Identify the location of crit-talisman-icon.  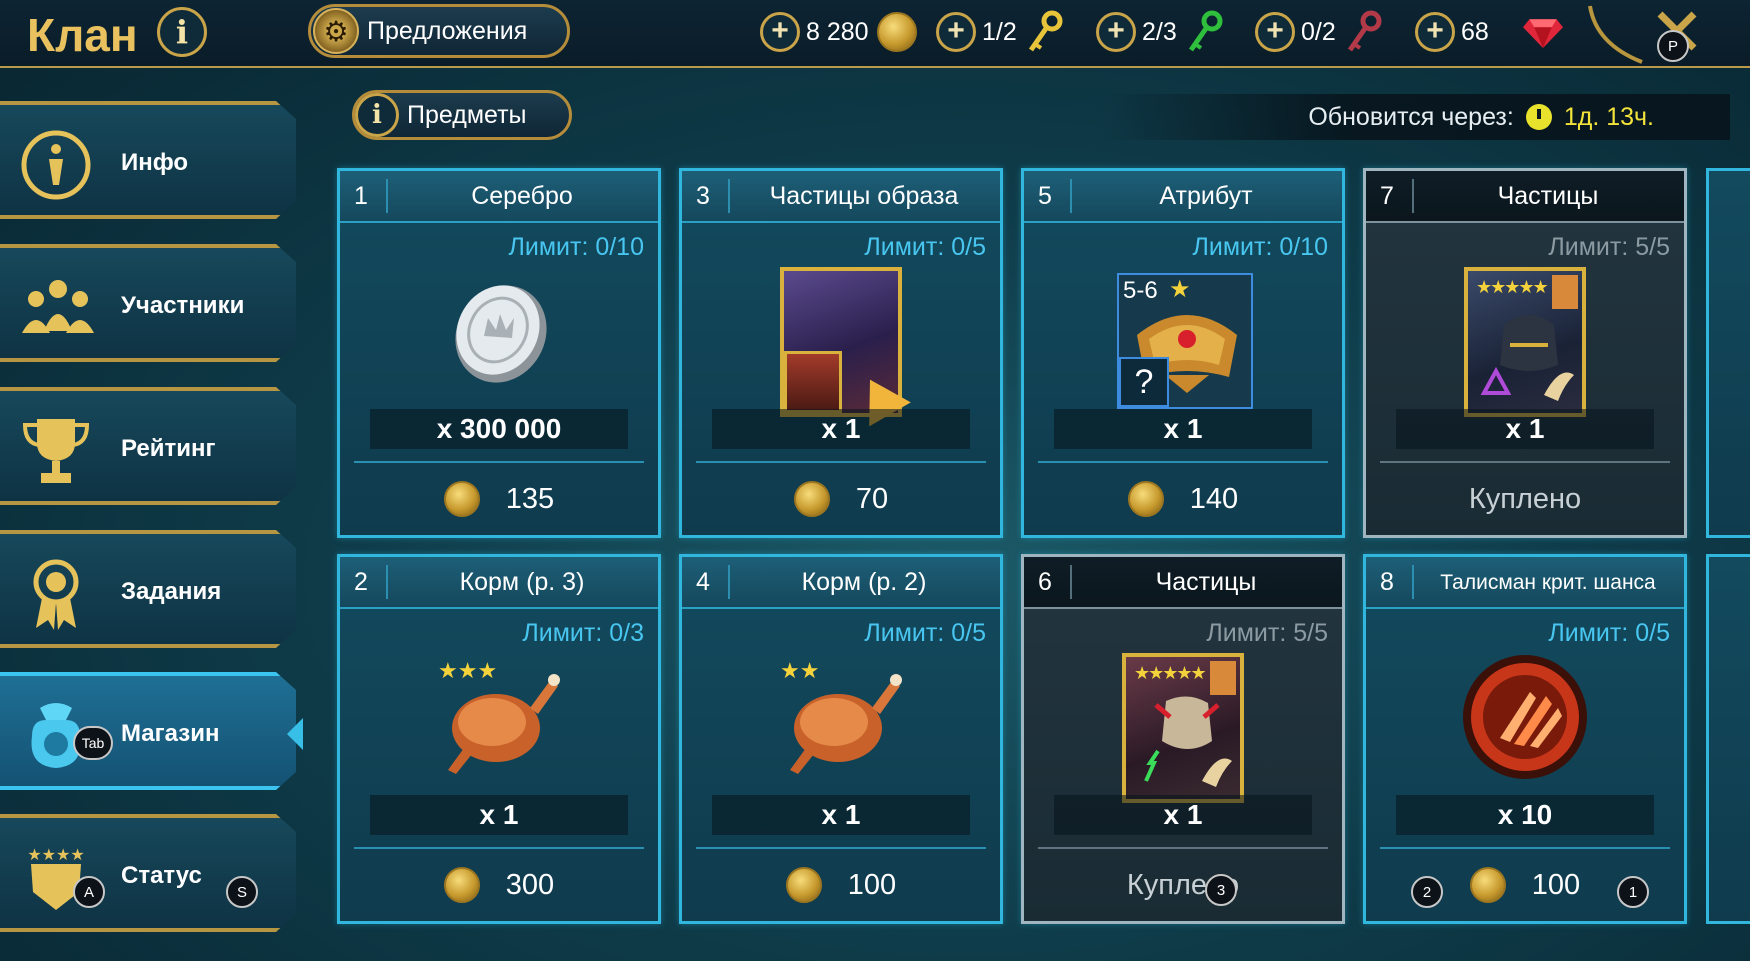
(1525, 717).